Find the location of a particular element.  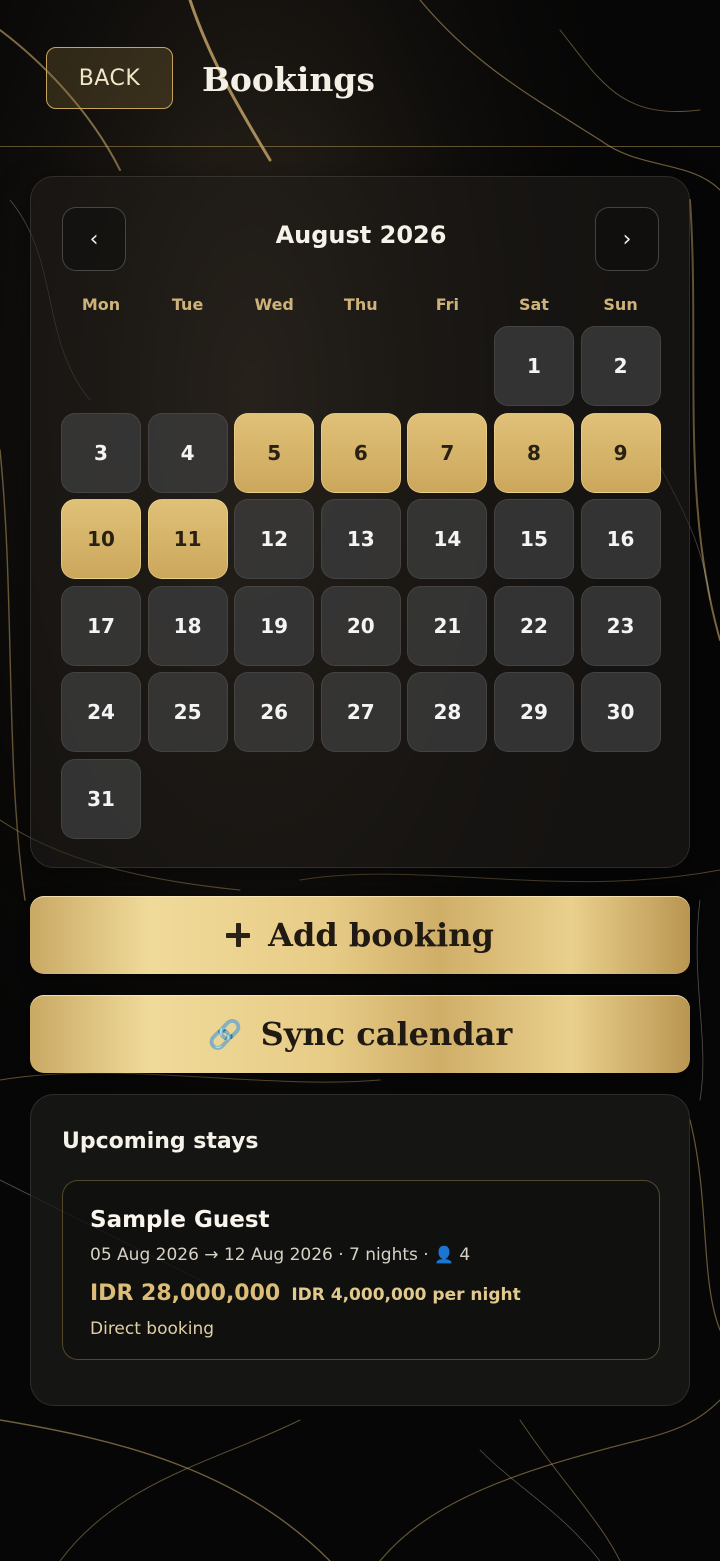

weekday-label: Fri is located at coordinates (447, 304).